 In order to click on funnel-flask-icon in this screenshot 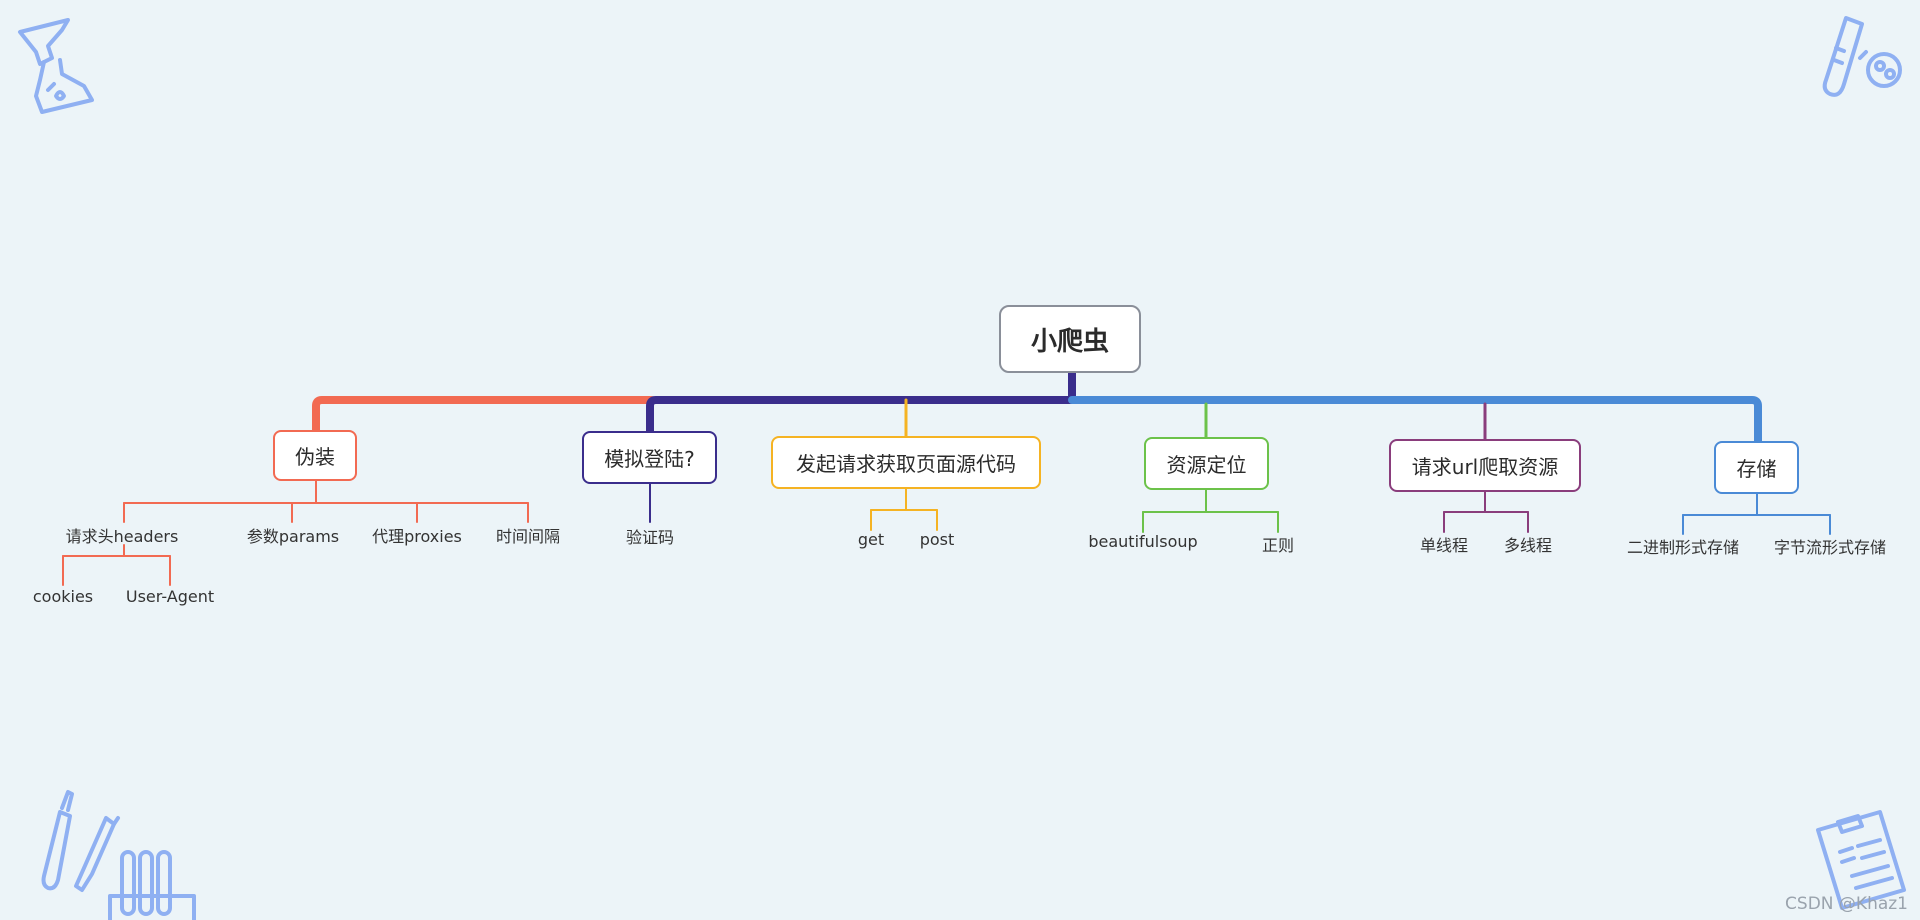, I will do `click(56, 66)`.